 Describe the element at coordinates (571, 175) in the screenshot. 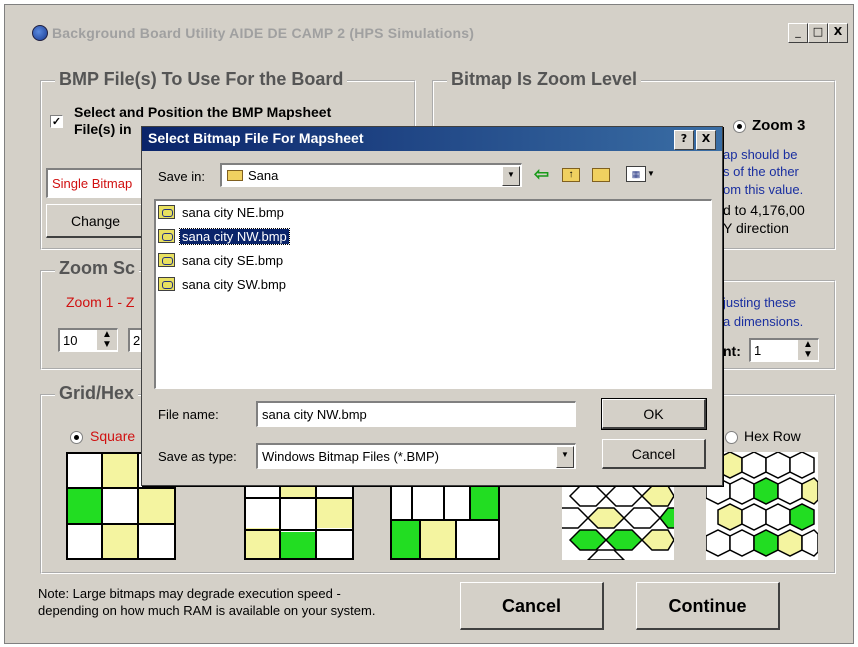

I see `up-folder-icon: ↑` at that location.